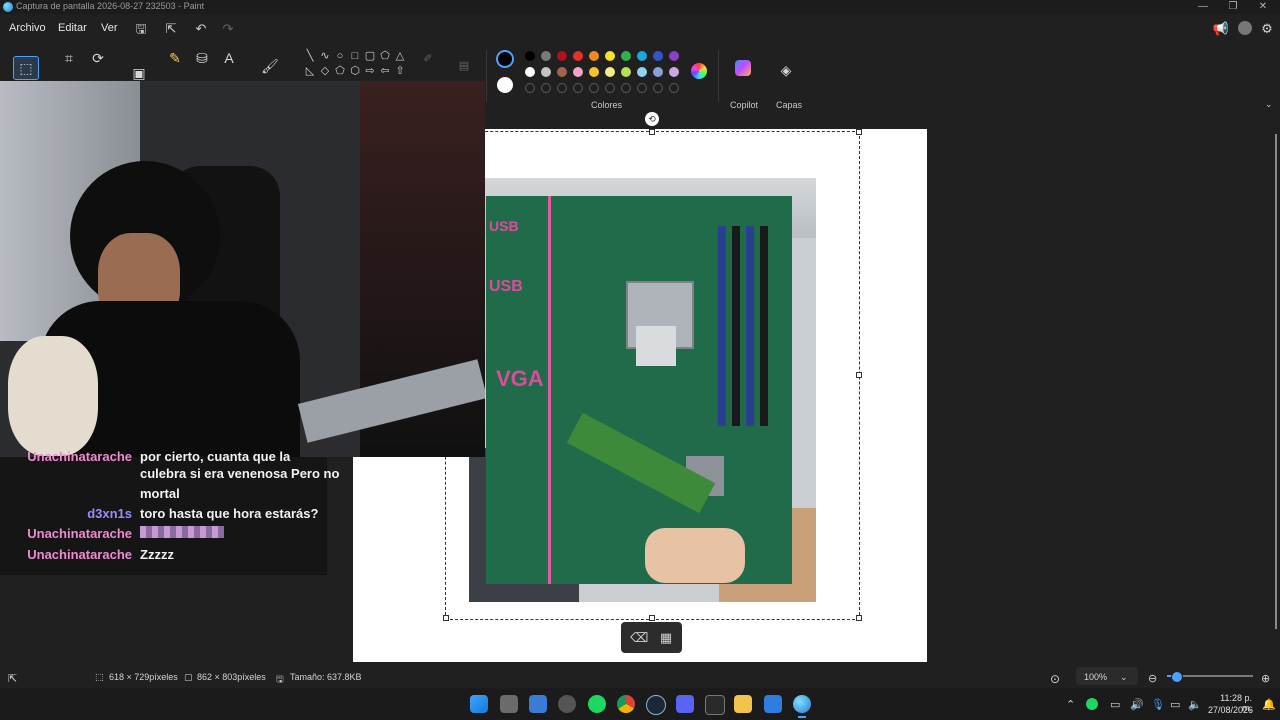  Describe the element at coordinates (310, 56) in the screenshot. I see `line-shape-icon: ╲` at that location.